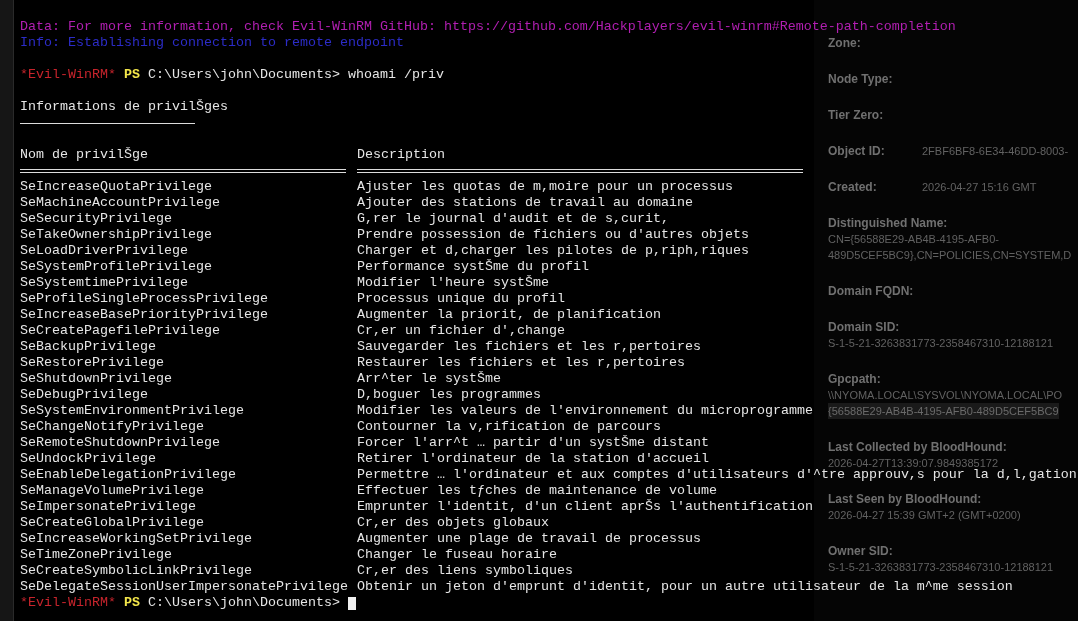  I want to click on field-label: Node Type:, so click(860, 79).